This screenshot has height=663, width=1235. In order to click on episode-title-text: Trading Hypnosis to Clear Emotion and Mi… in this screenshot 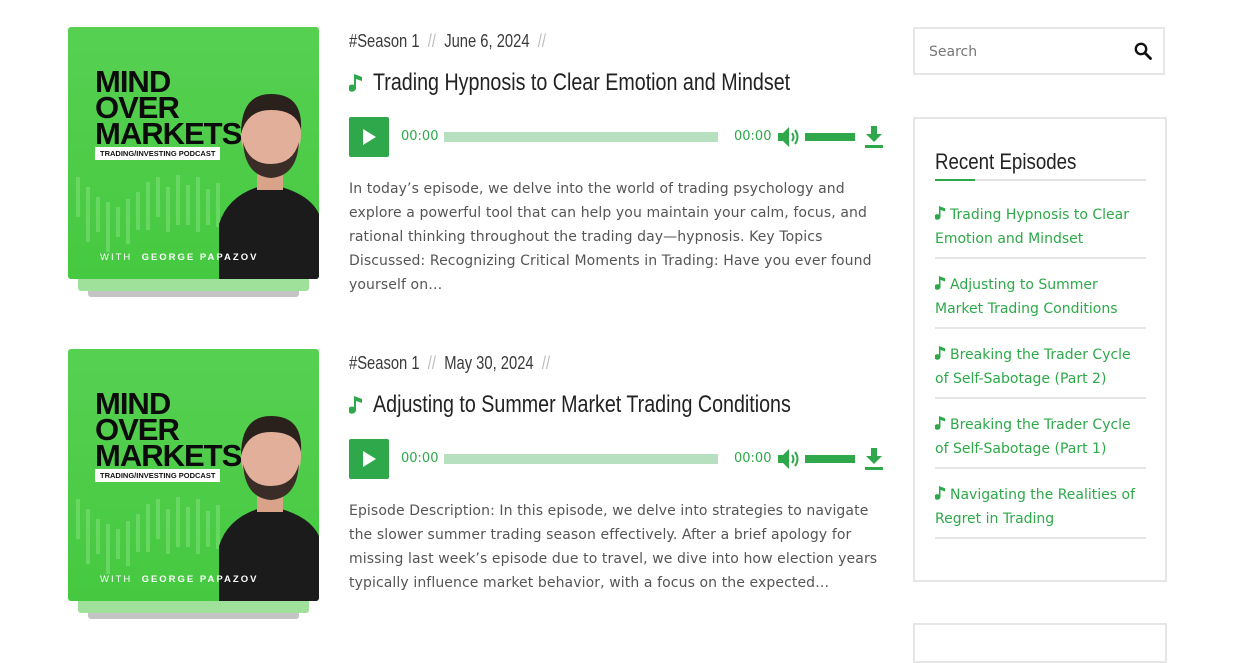, I will do `click(581, 83)`.